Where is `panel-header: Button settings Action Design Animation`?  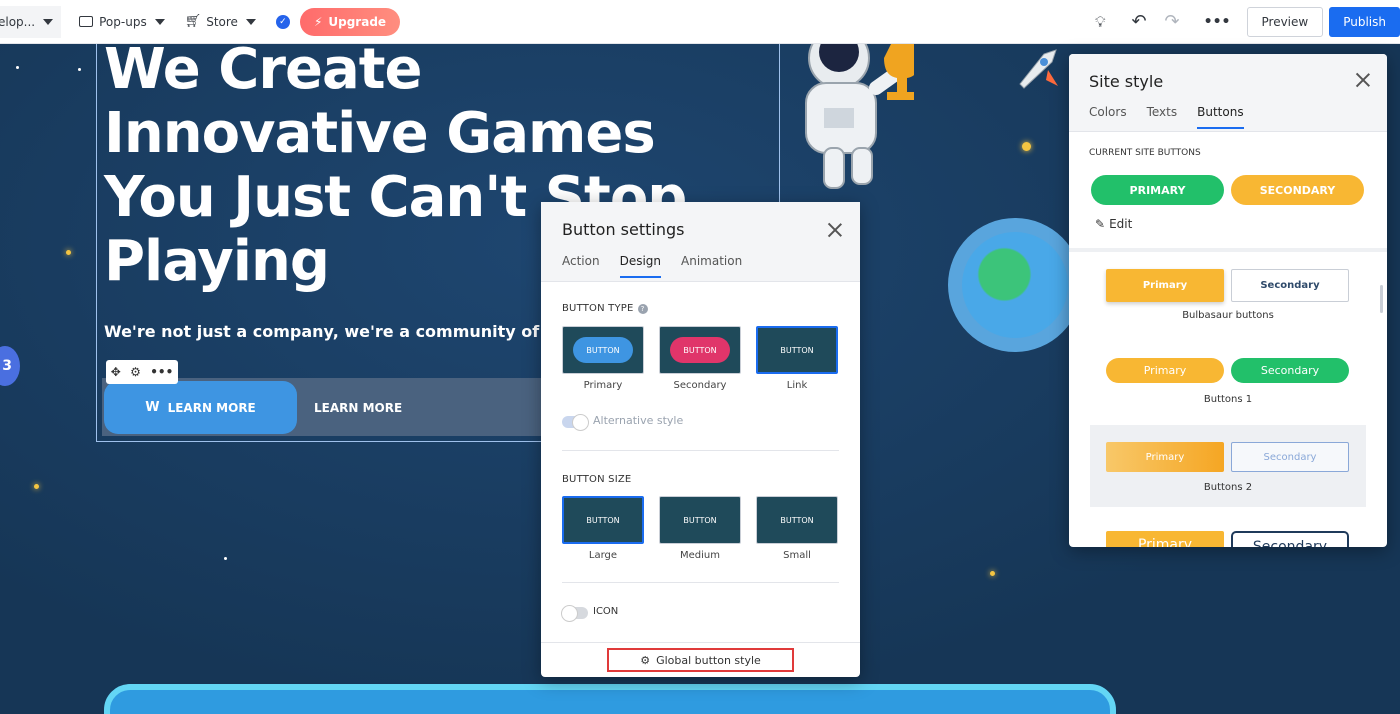 panel-header: Button settings Action Design Animation is located at coordinates (700, 242).